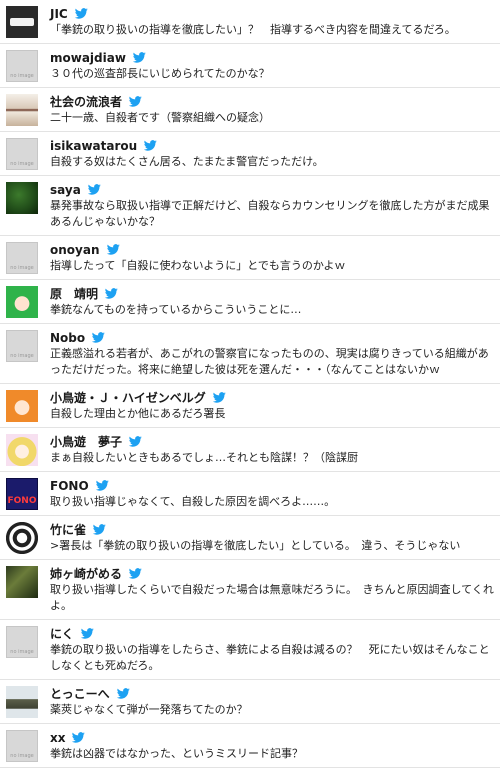  I want to click on tweet-text: まぁ自殺したいときもあるでしょ…それとも陰謀！？（陰謀厨, so click(204, 457).